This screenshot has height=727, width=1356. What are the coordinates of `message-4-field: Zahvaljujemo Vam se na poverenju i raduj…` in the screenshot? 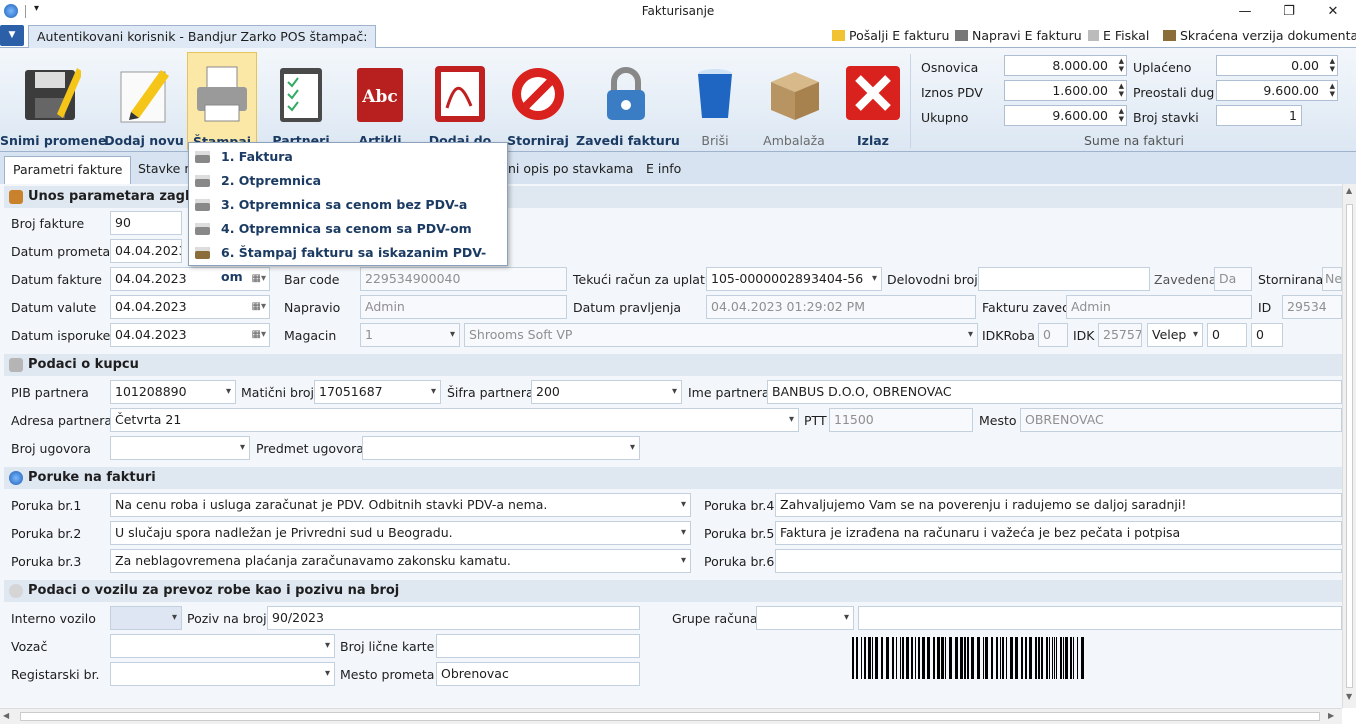 It's located at (1058, 505).